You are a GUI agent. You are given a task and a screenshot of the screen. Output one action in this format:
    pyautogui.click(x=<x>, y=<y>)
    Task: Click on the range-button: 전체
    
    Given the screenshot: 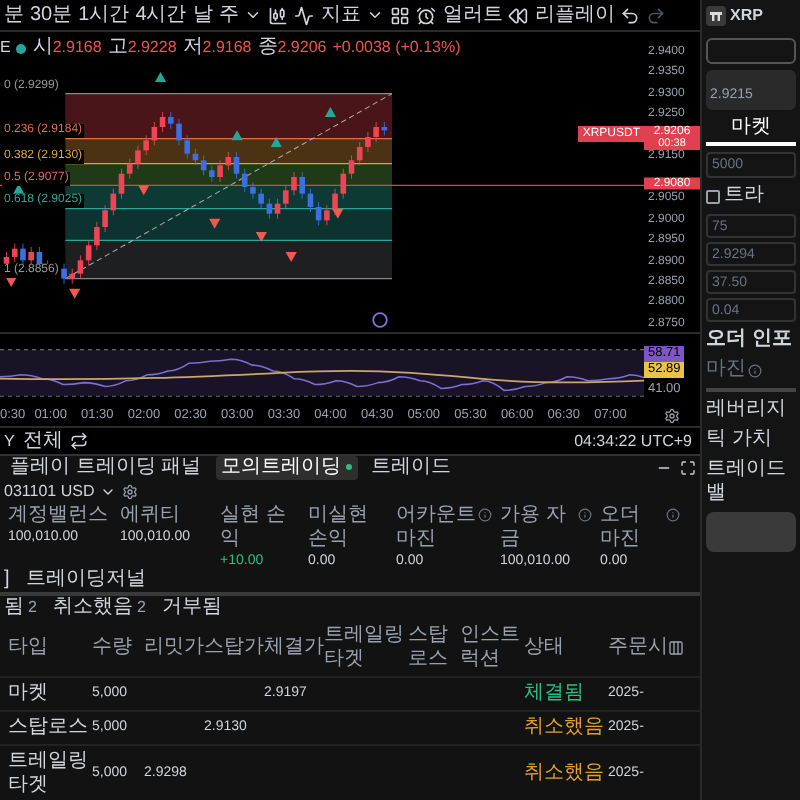 What is the action you would take?
    pyautogui.click(x=42, y=441)
    